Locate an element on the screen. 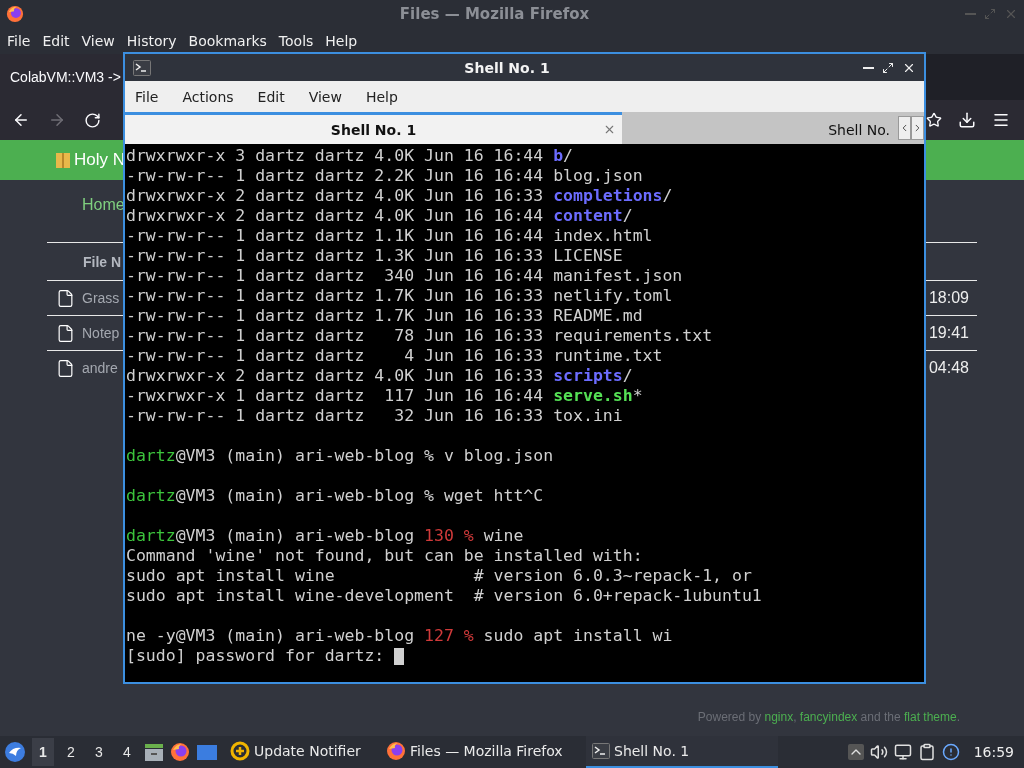 This screenshot has height=768, width=1024. terminal-app-icon is located at coordinates (142, 67).